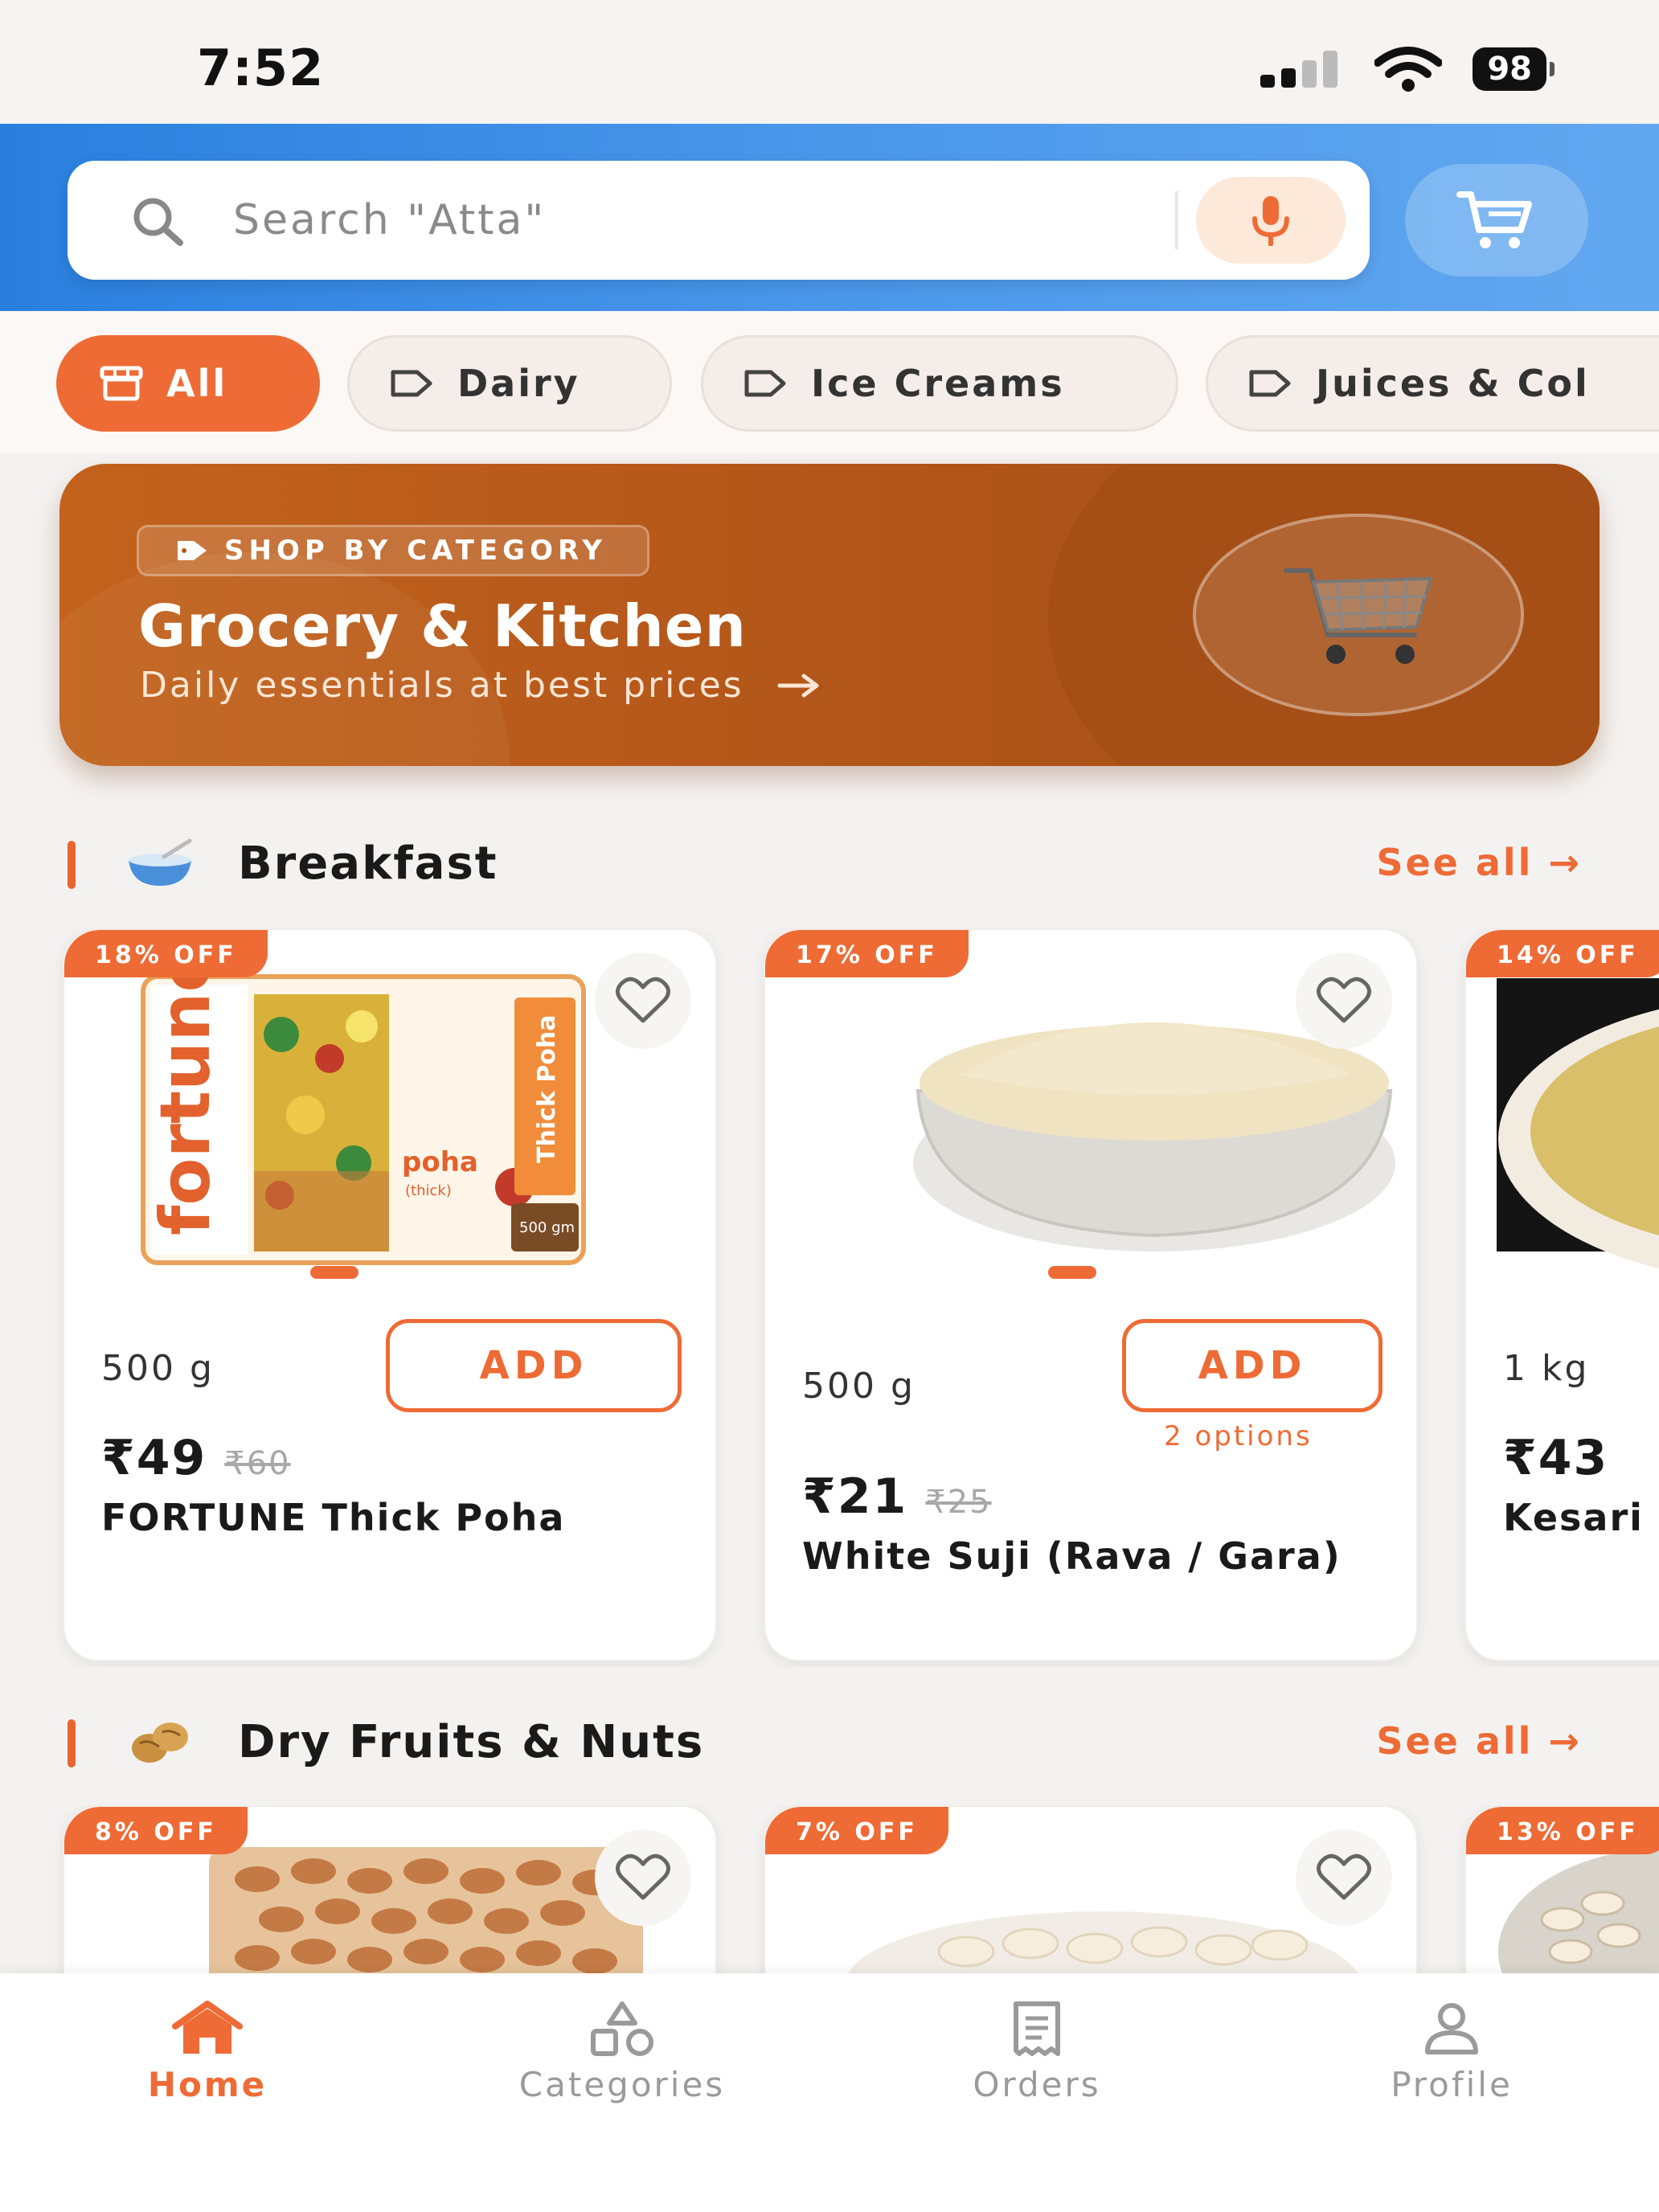  What do you see at coordinates (185, 1090) in the screenshot?
I see `pack-brand-text: fortune` at bounding box center [185, 1090].